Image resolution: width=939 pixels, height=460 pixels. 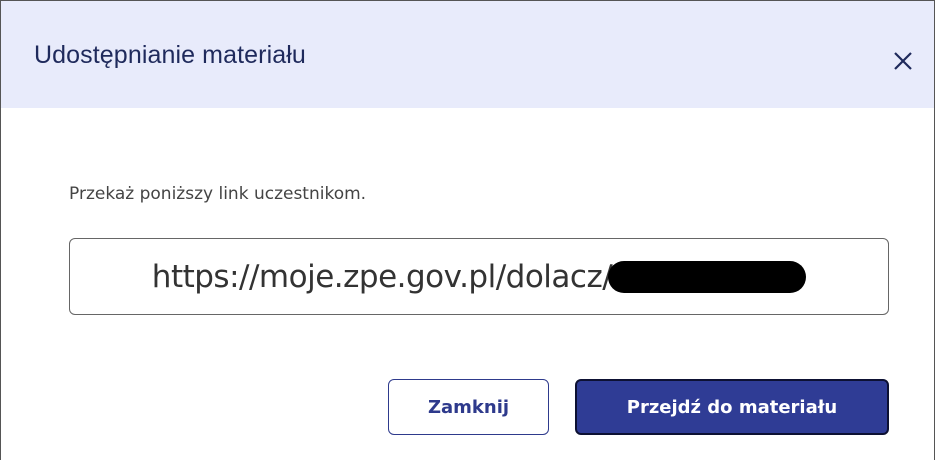 What do you see at coordinates (707, 276) in the screenshot?
I see `redaction-mark` at bounding box center [707, 276].